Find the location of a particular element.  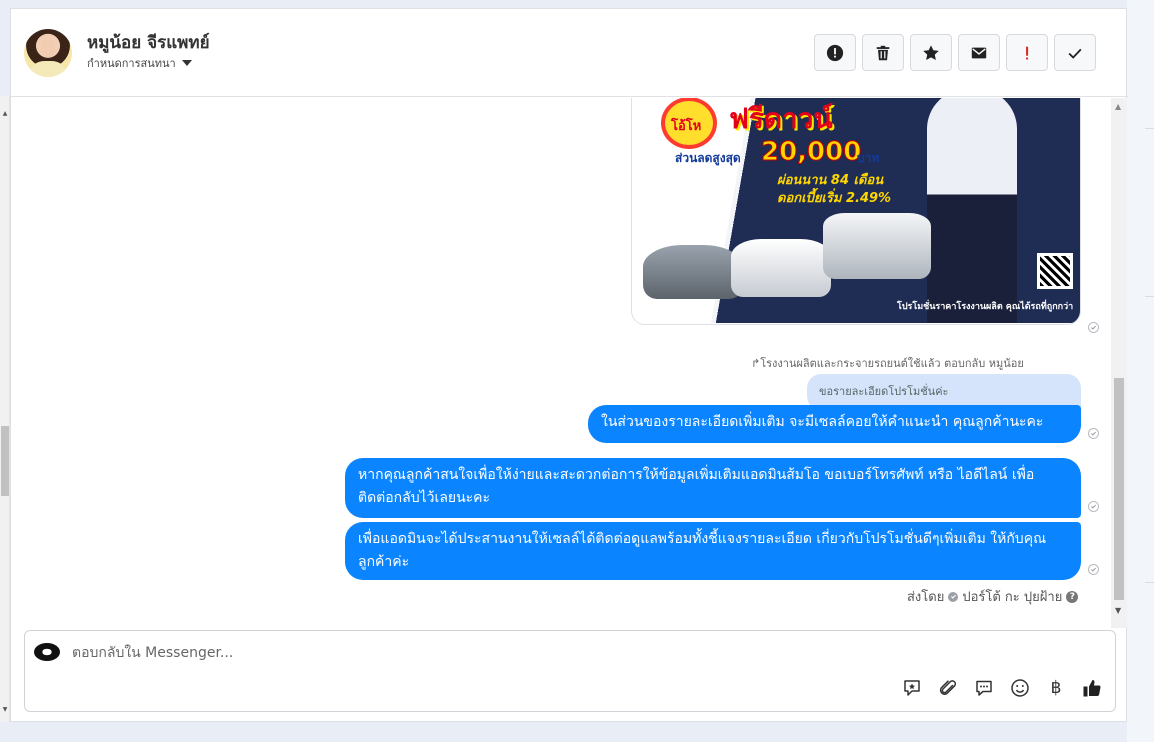

done-button is located at coordinates (1075, 52).